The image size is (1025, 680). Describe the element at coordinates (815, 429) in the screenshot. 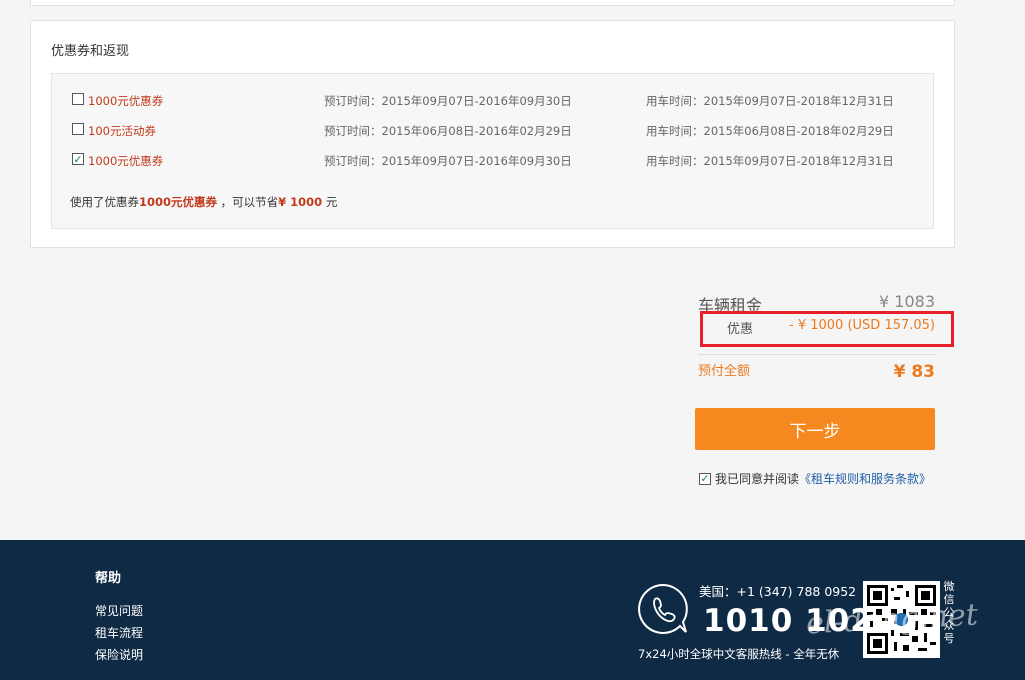

I see `next-step-button: 下一步` at that location.